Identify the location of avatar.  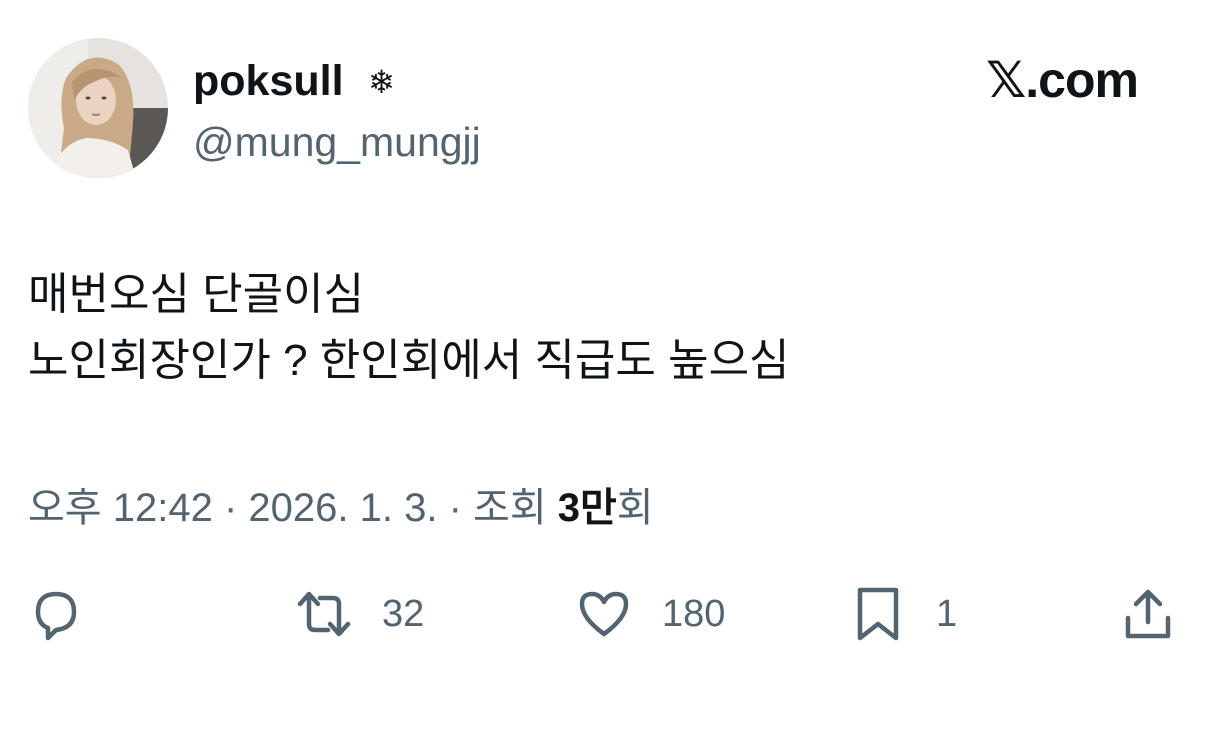
(98, 108).